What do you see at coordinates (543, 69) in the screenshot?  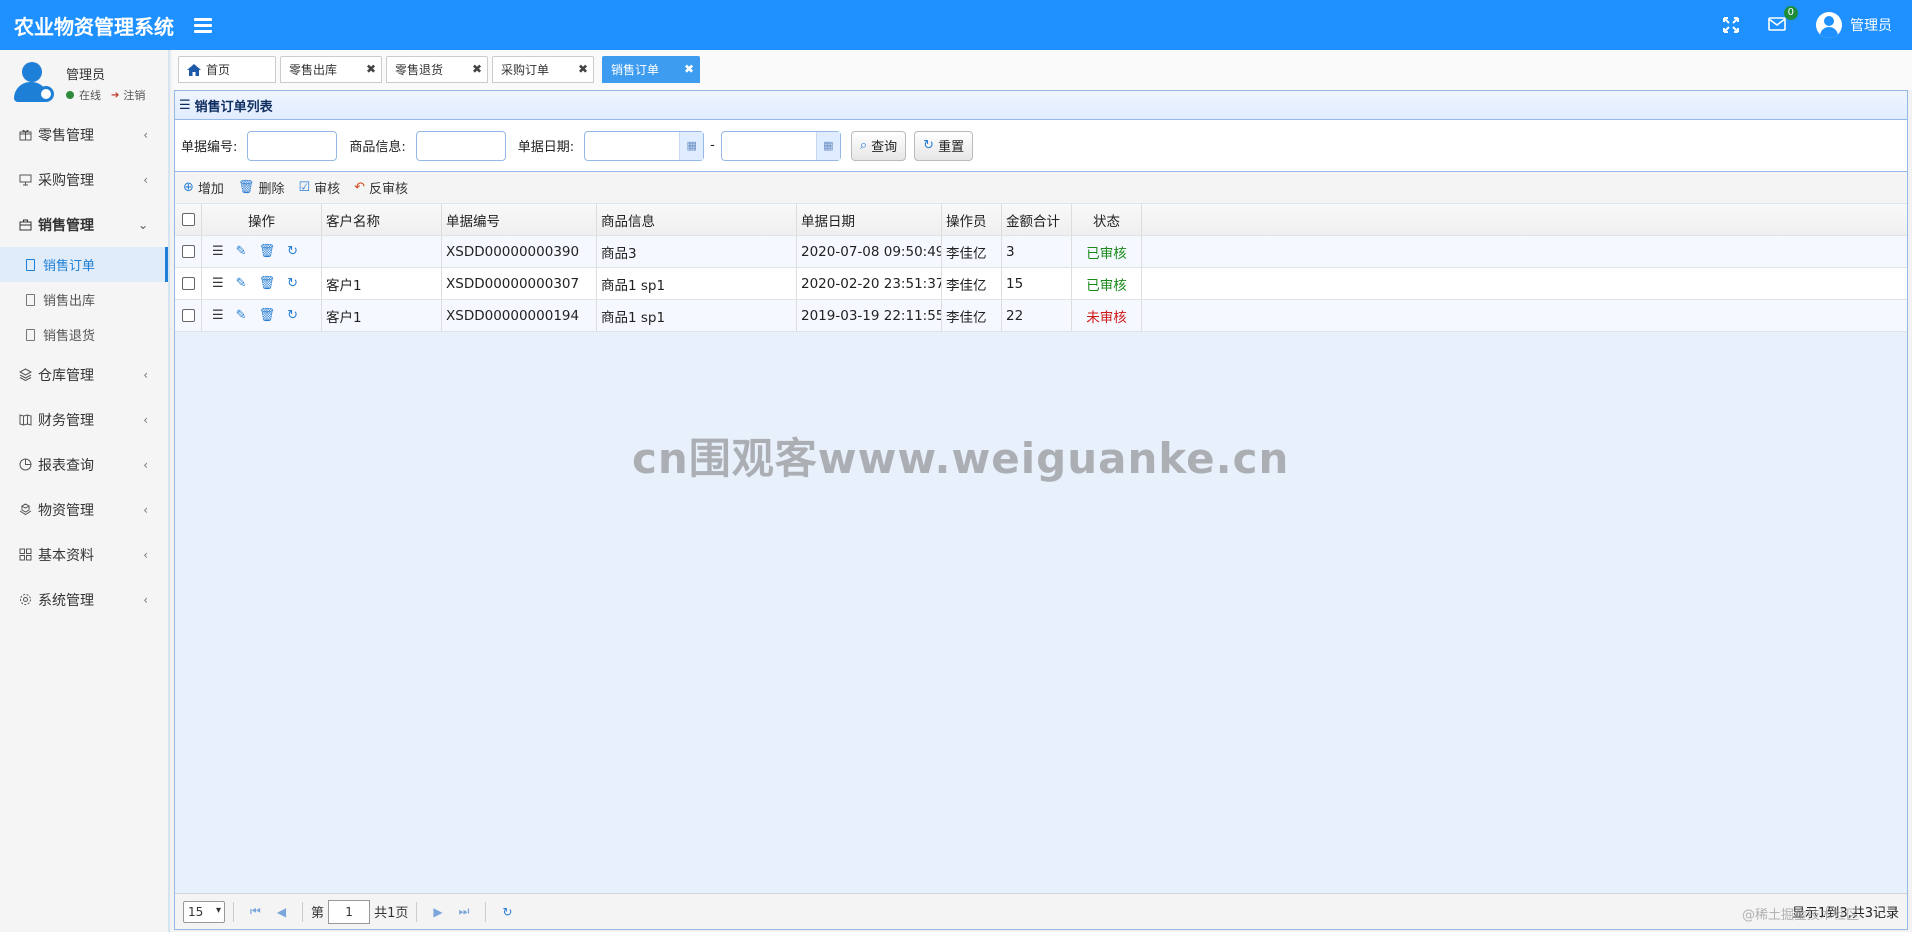 I see `tab-purchase-order: 采购订单 ✖` at bounding box center [543, 69].